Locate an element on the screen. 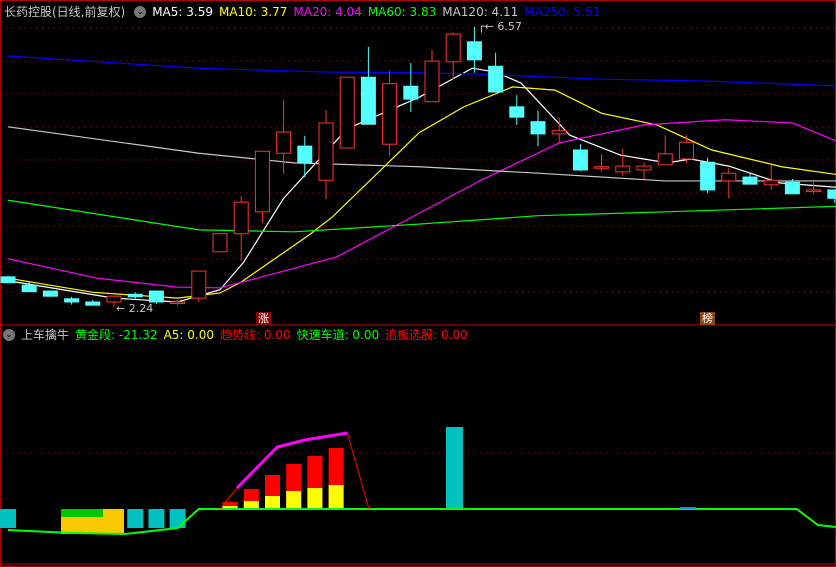 The height and width of the screenshot is (567, 836). low-price-value: 2.24 is located at coordinates (141, 308).